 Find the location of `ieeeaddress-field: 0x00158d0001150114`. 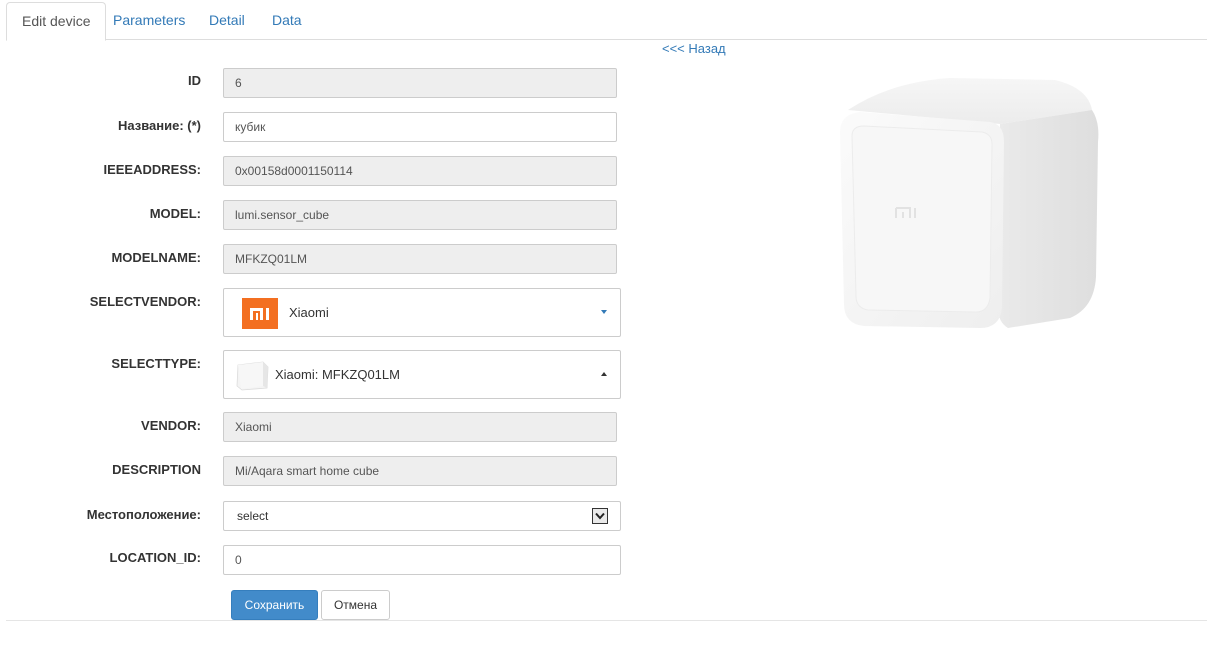

ieeeaddress-field: 0x00158d0001150114 is located at coordinates (420, 171).